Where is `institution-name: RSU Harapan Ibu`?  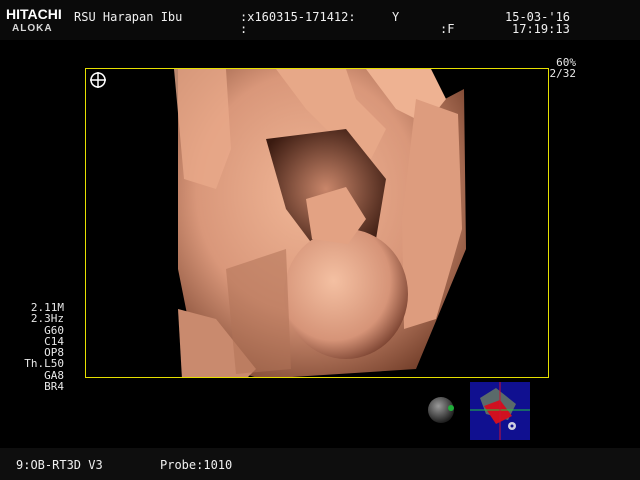
institution-name: RSU Harapan Ibu is located at coordinates (128, 17).